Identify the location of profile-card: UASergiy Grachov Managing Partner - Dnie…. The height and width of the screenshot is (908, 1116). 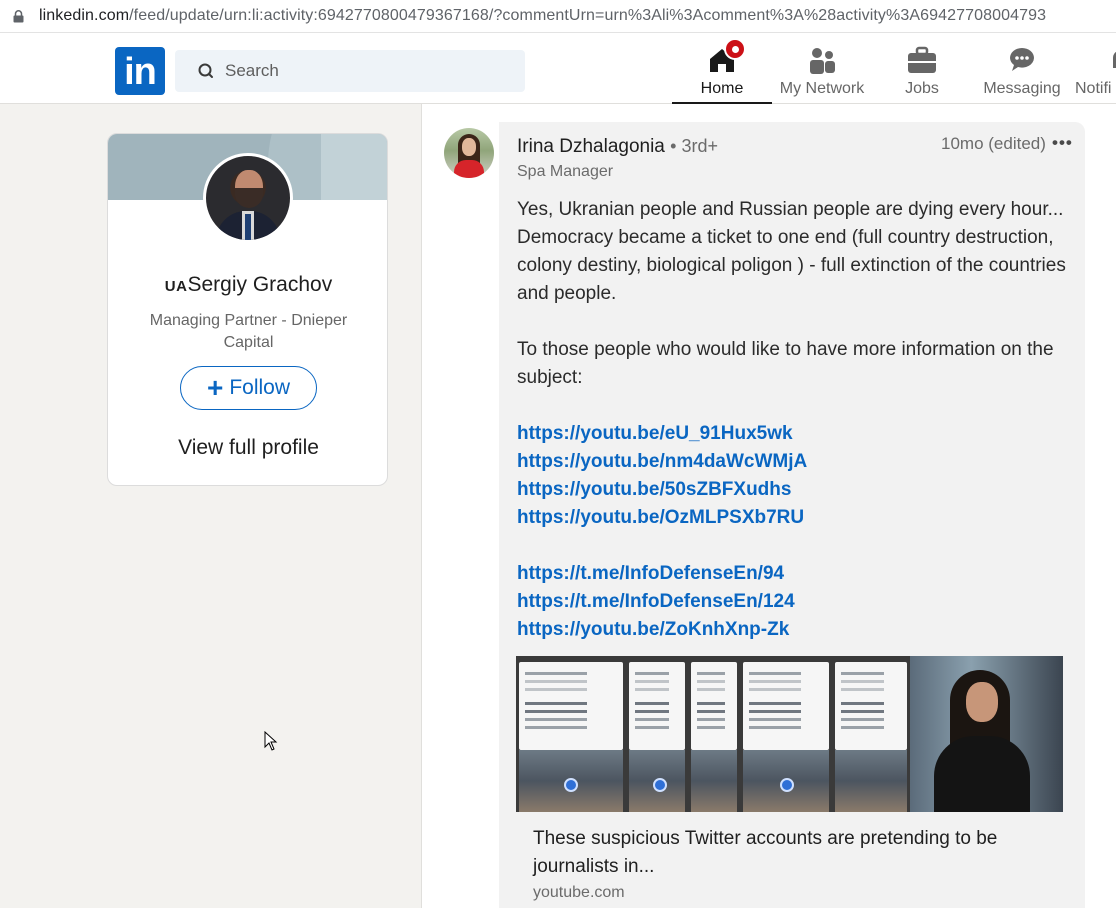
(247, 309).